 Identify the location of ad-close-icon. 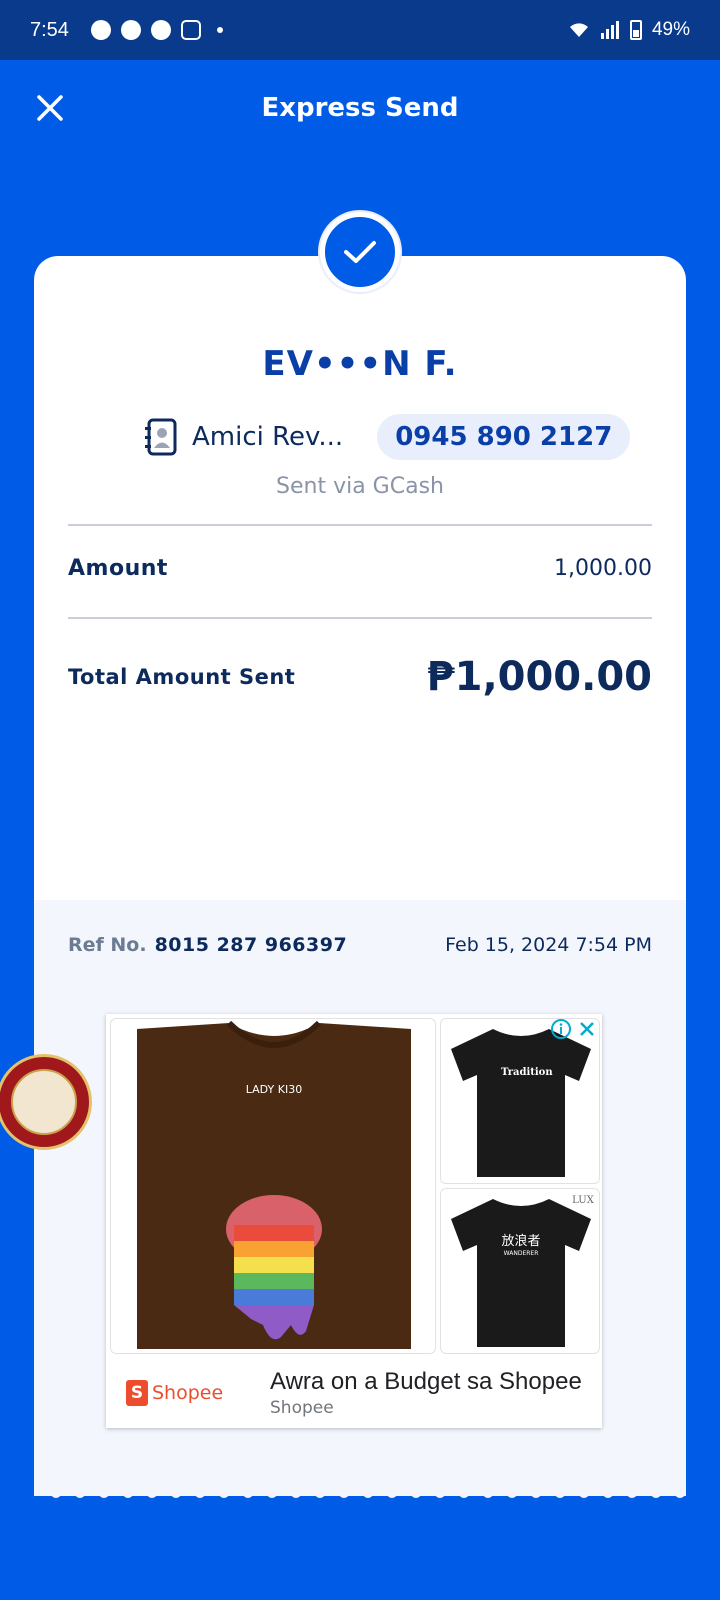
(587, 1029).